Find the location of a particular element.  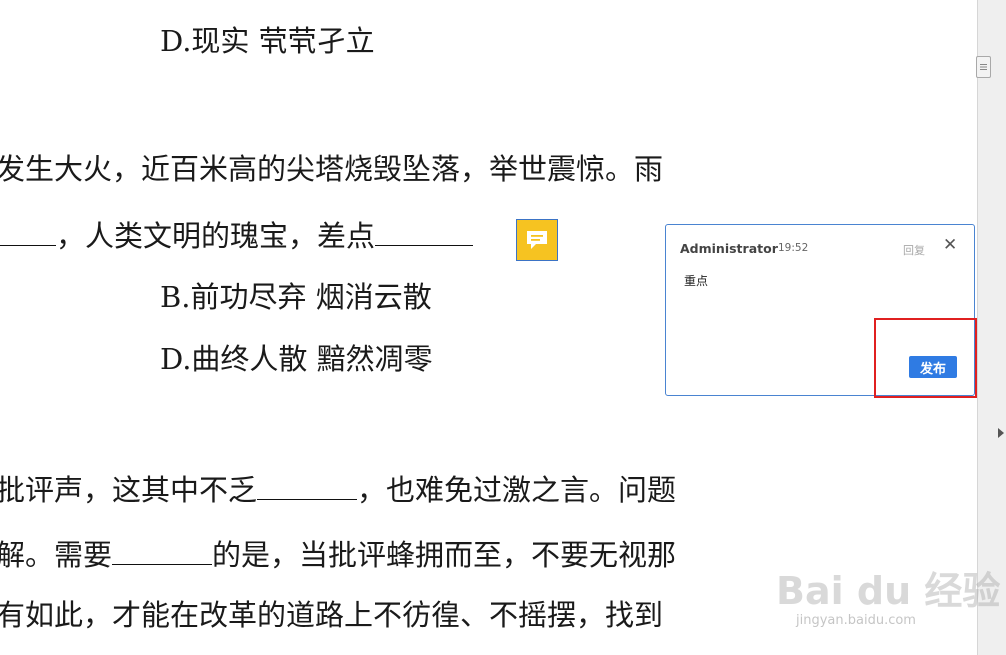

comment-bubble-icon is located at coordinates (537, 240).